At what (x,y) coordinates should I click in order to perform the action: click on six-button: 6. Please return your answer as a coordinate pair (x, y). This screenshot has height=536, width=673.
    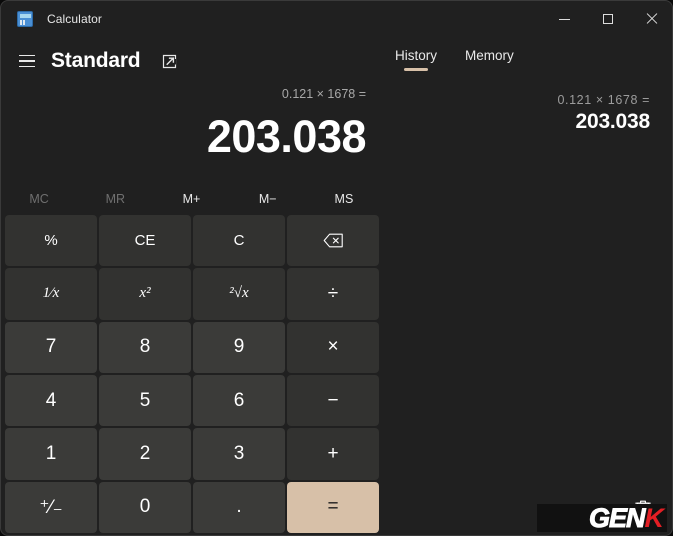
    Looking at the image, I should click on (239, 400).